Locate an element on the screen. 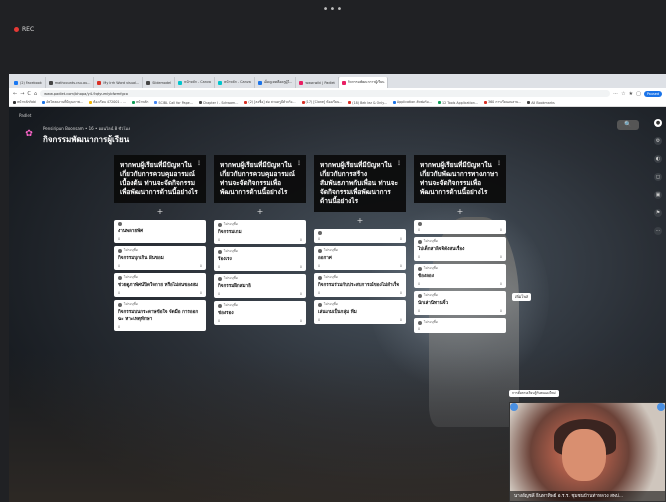 The image size is (666, 502). browser-tab: กิจกรรมพัฒนาการผู้เรียน is located at coordinates (363, 82).